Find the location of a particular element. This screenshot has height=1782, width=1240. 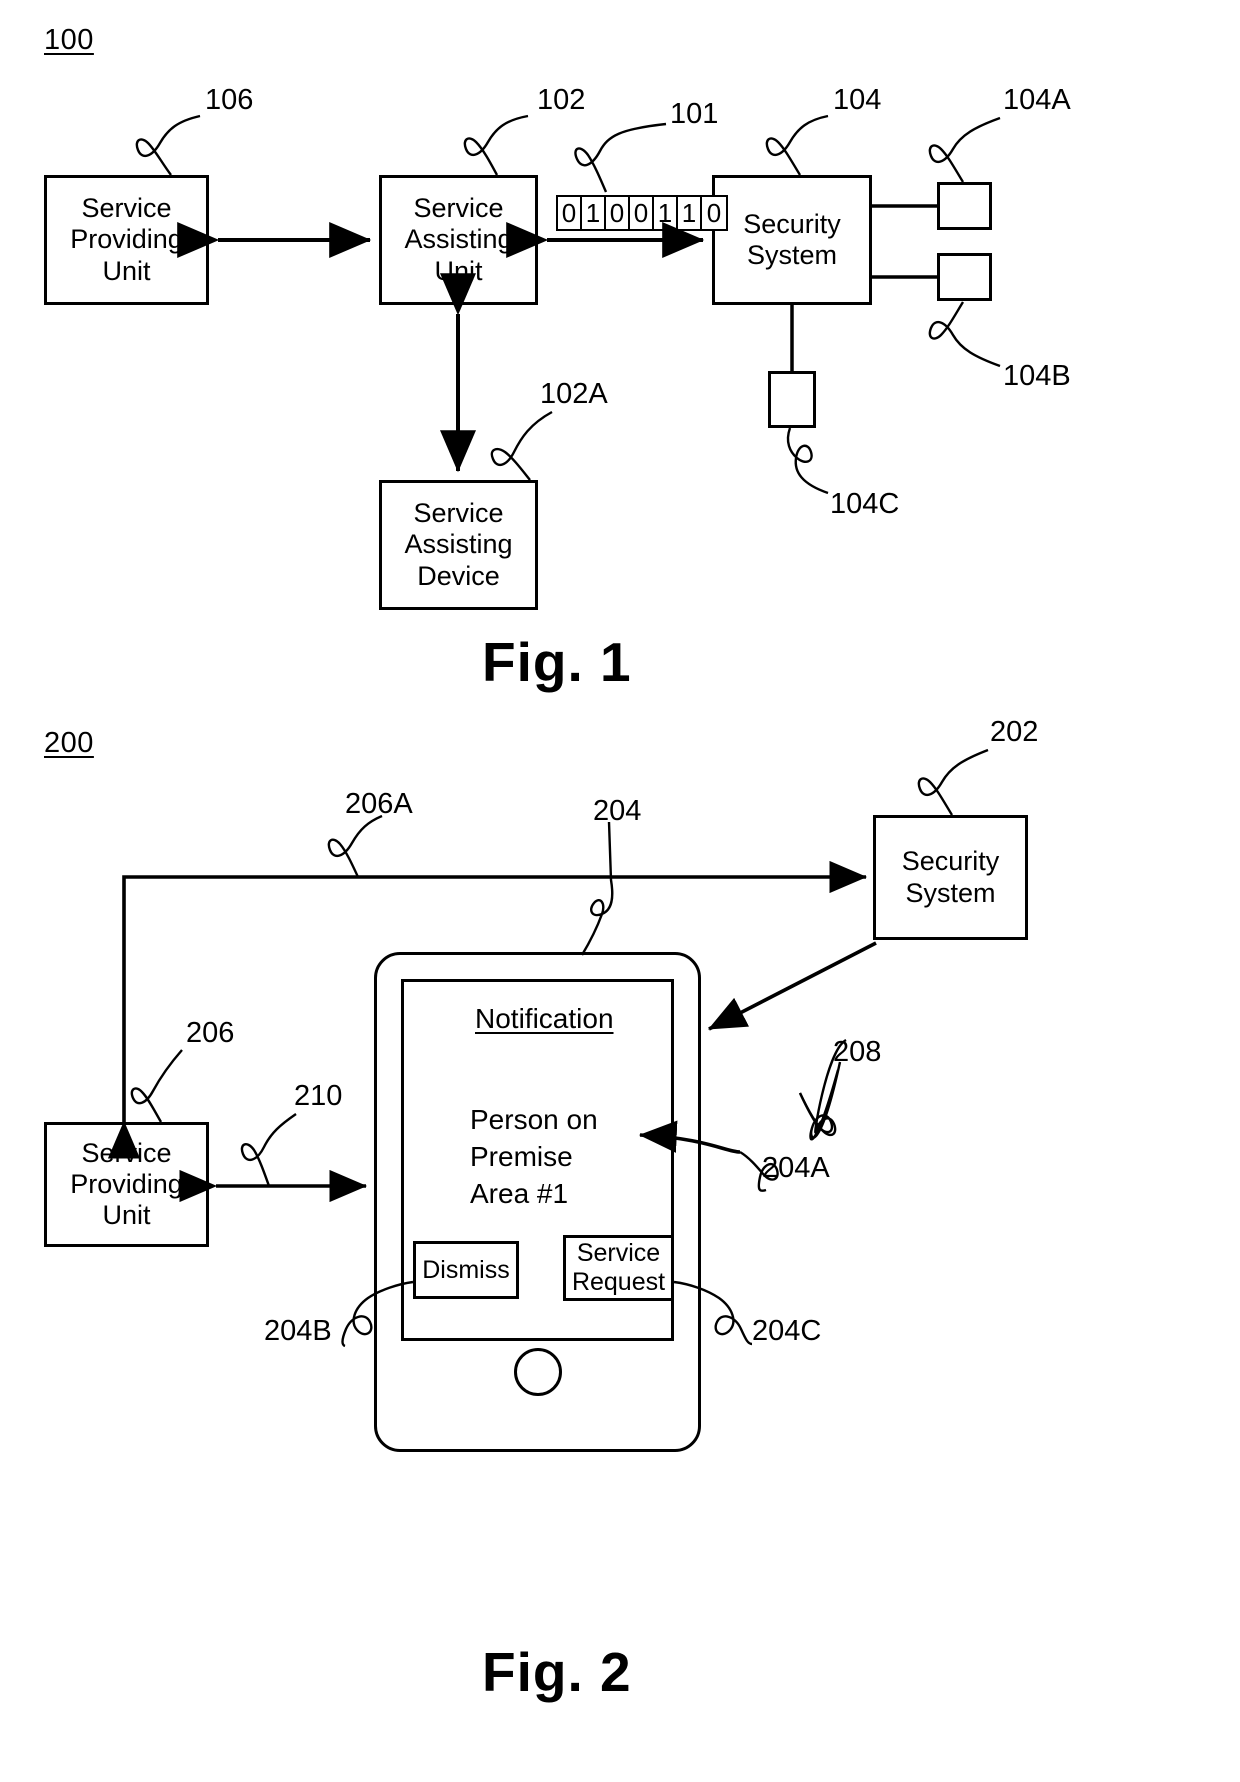

ref-numeral-104C: 104C is located at coordinates (865, 504).